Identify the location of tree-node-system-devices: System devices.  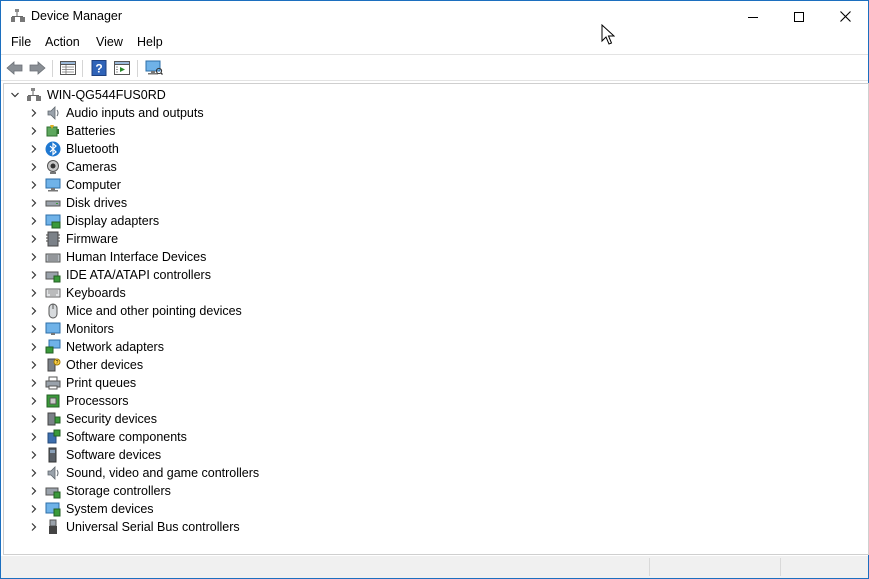
(434, 509).